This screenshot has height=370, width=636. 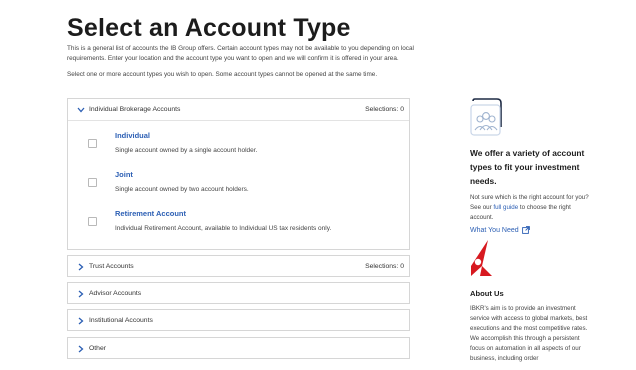 I want to click on individual-checkbox, so click(x=92, y=143).